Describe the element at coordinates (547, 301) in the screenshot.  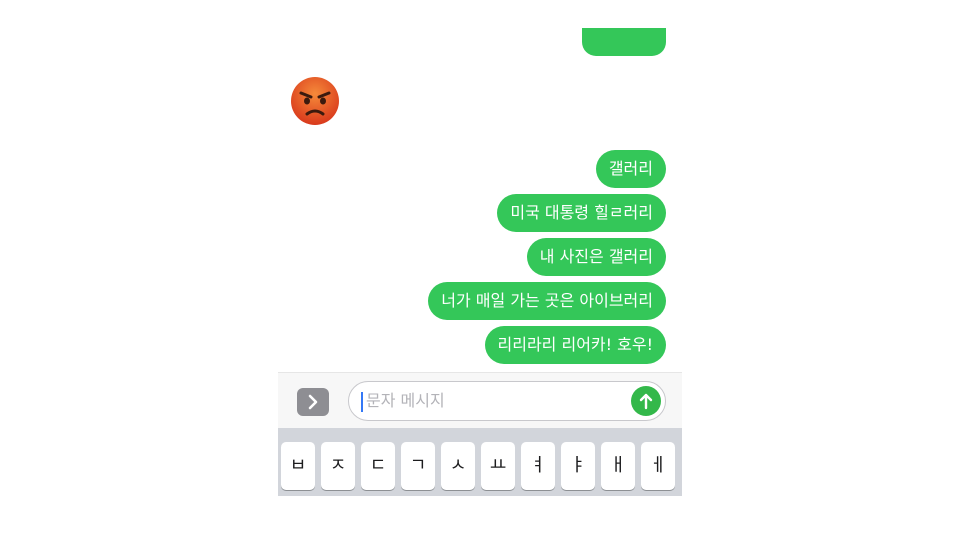
I see `message-bubble: 너가 매일 가는 곳은 아이브러리` at that location.